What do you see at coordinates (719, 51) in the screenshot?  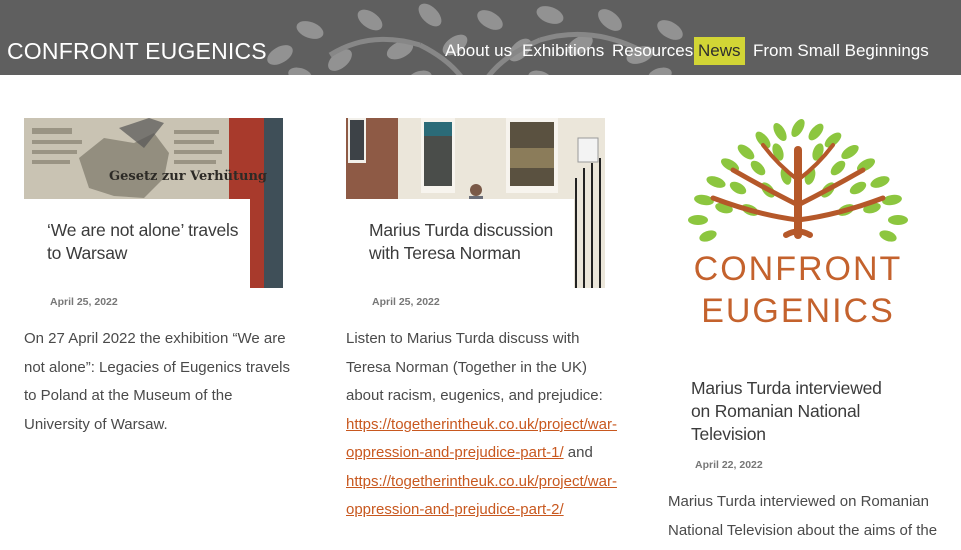 I see `nav-news: News` at bounding box center [719, 51].